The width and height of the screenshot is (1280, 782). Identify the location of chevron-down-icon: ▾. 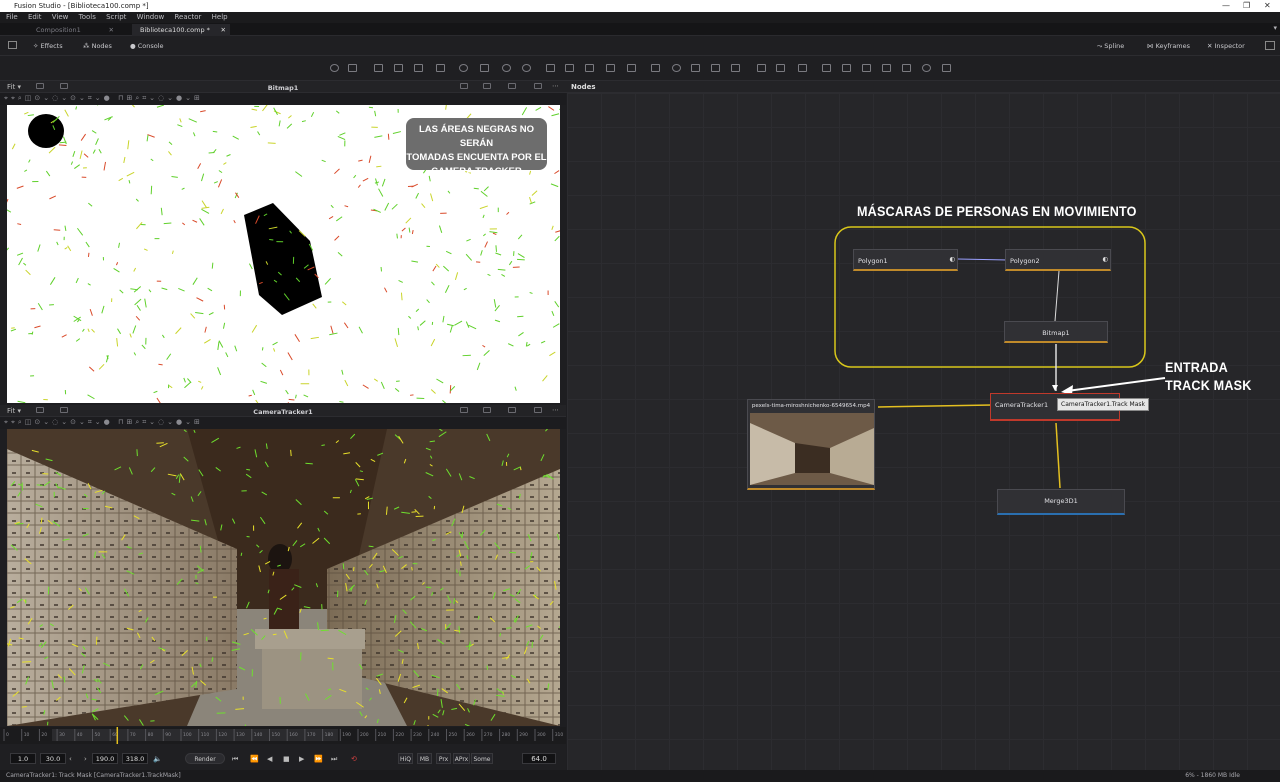
(1275, 28).